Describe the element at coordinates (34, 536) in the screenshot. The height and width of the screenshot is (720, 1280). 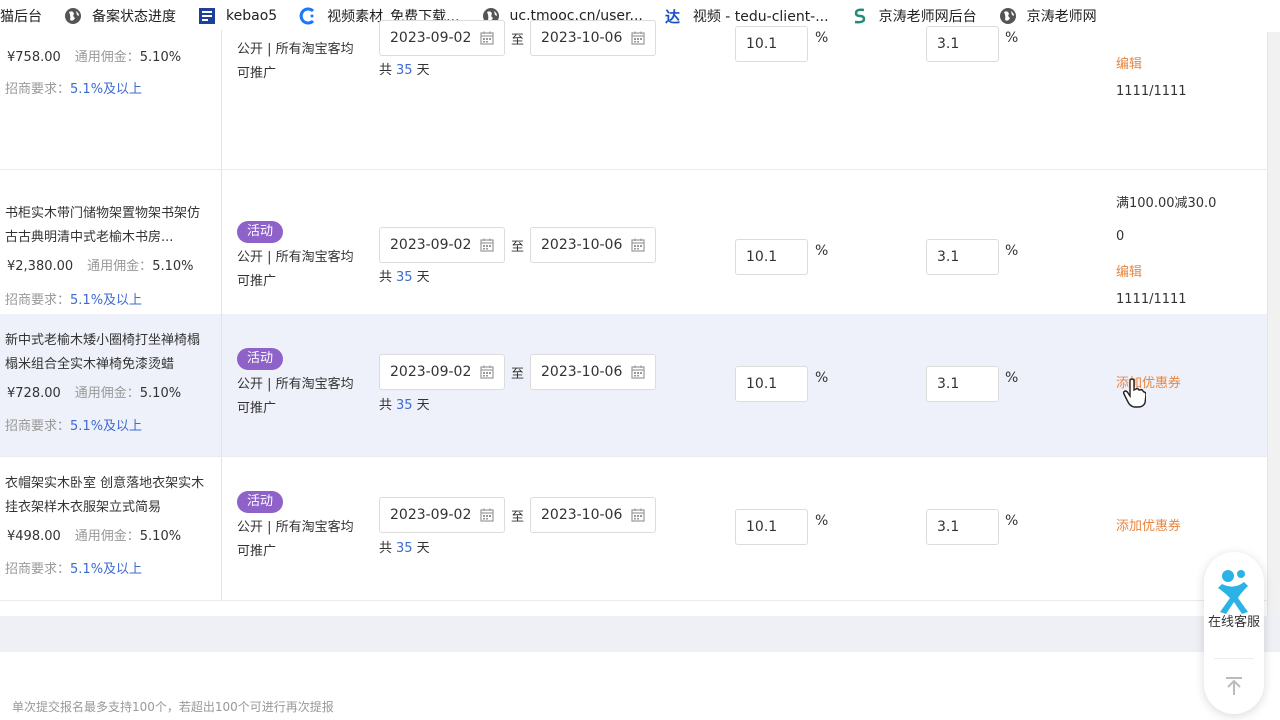
I see `product-price: ¥498.00` at that location.